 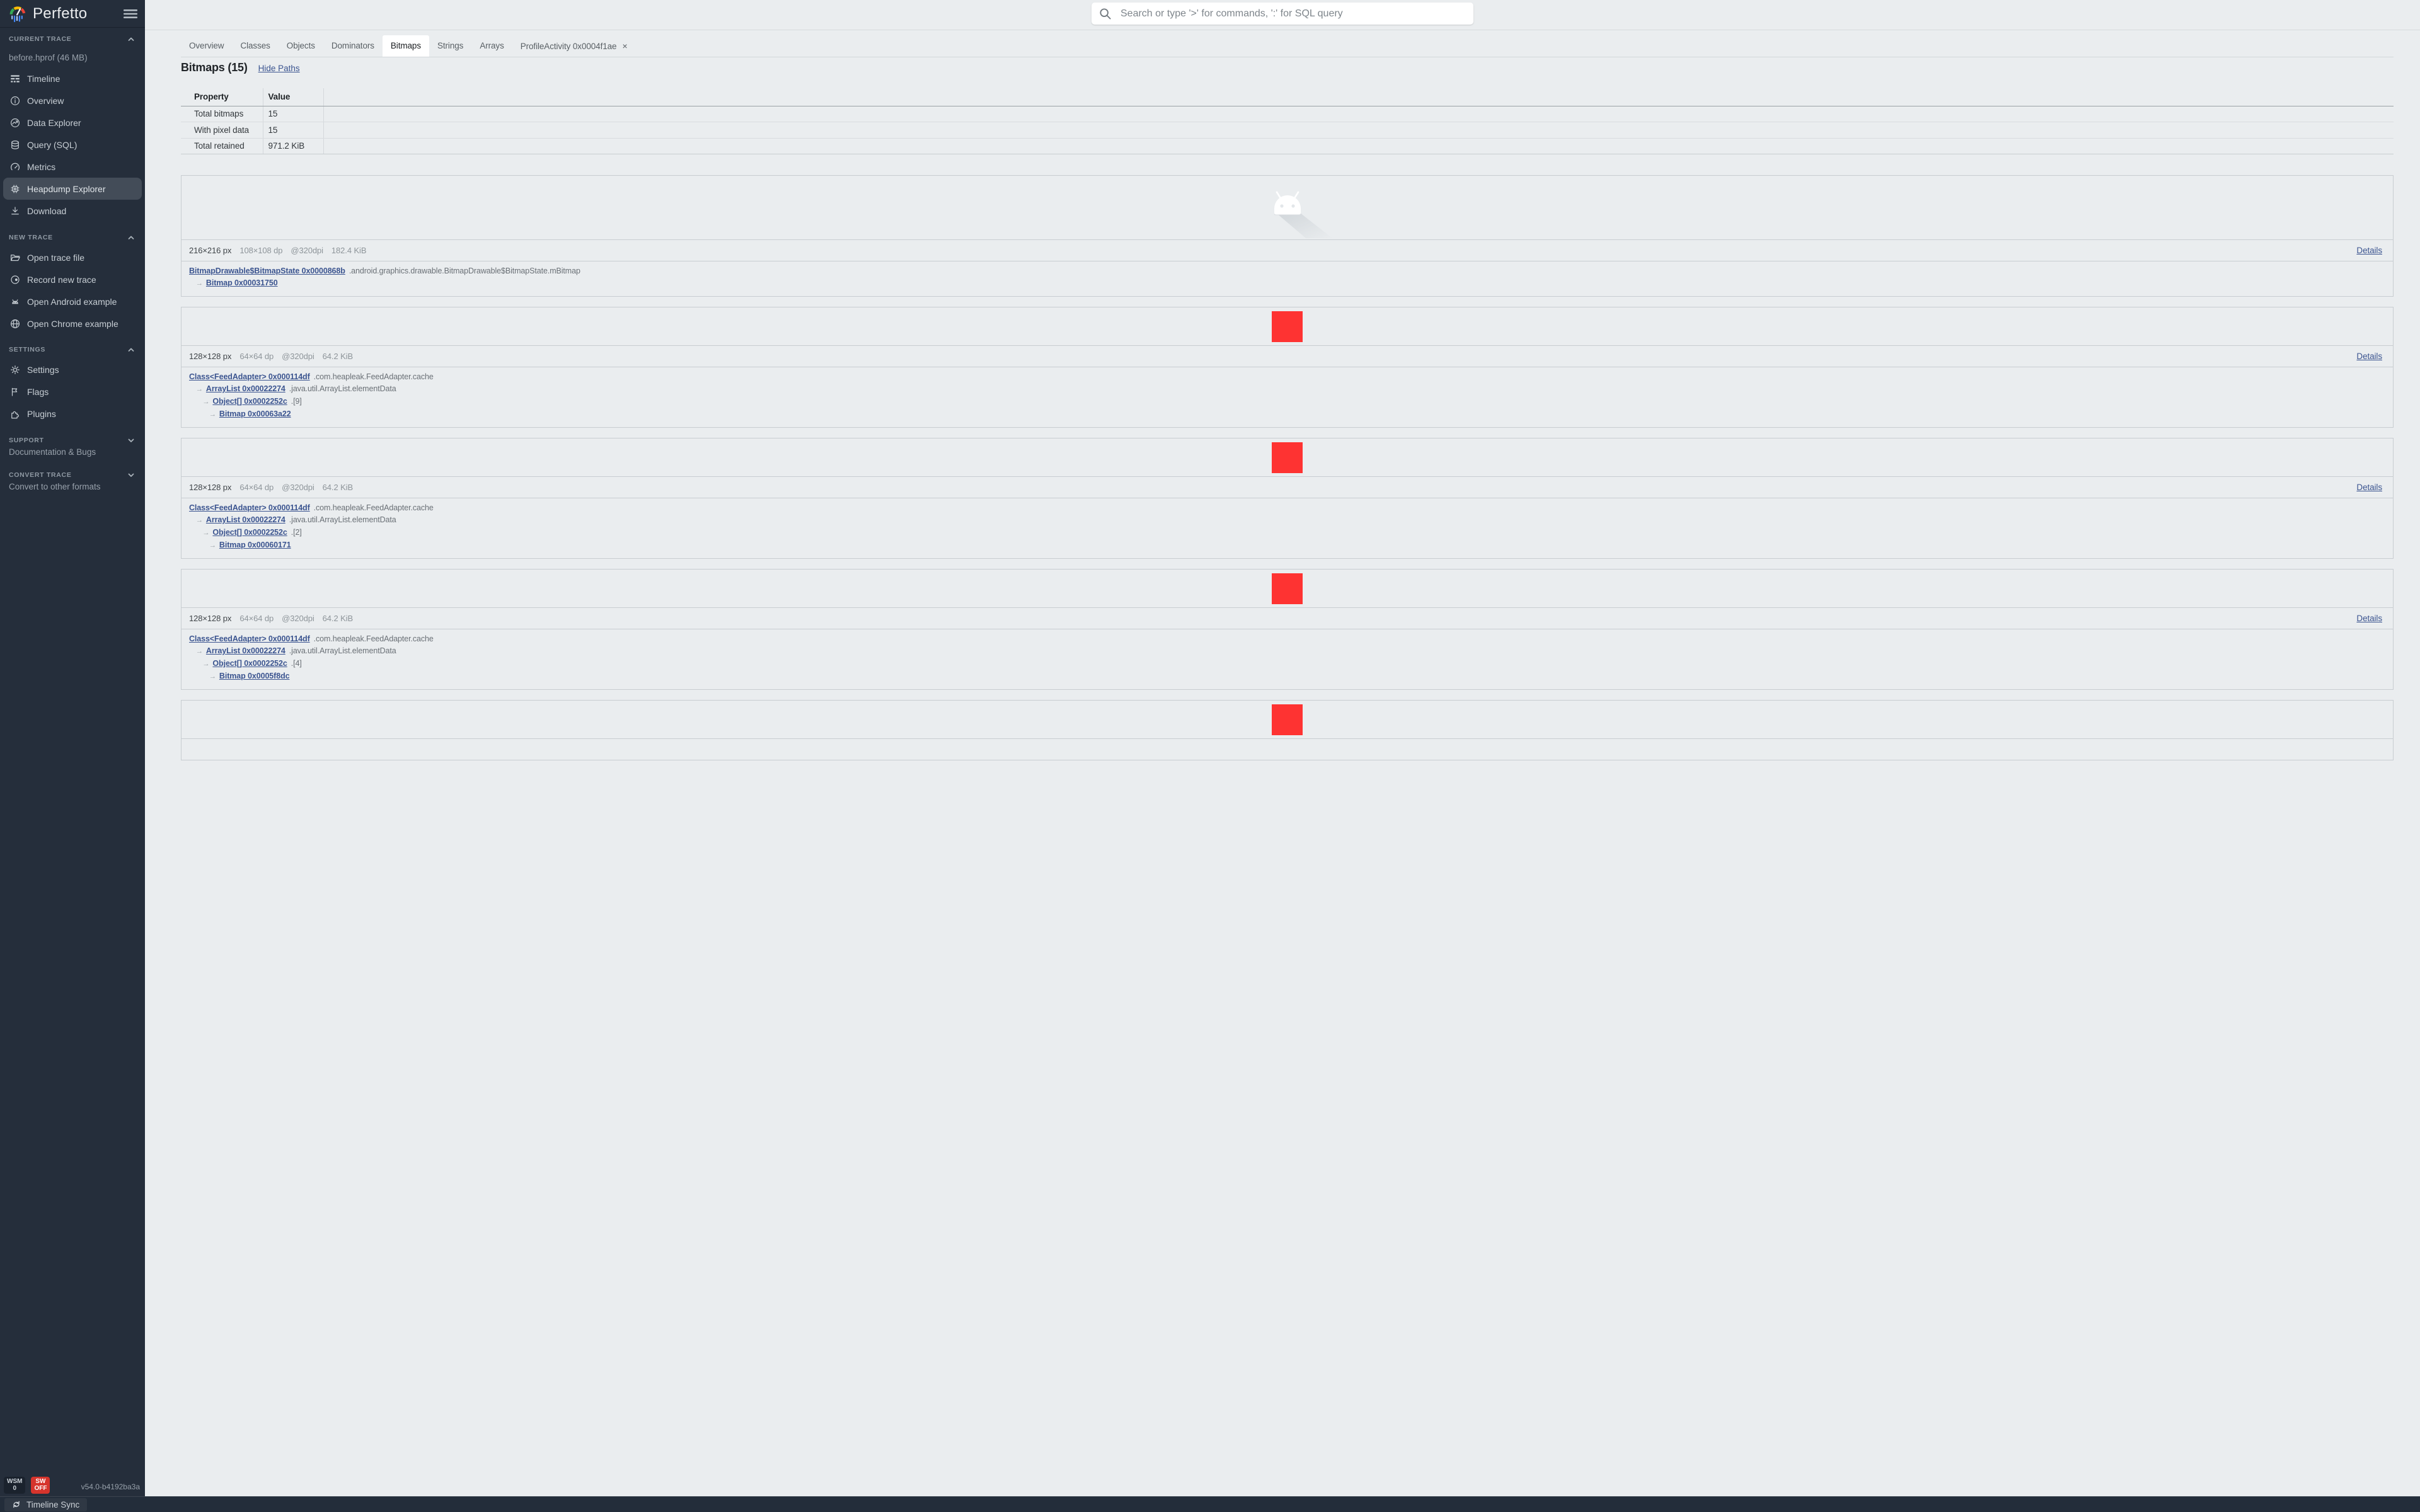 What do you see at coordinates (73, 301) in the screenshot?
I see `sidebar-item-open-android-example: Open Android example` at bounding box center [73, 301].